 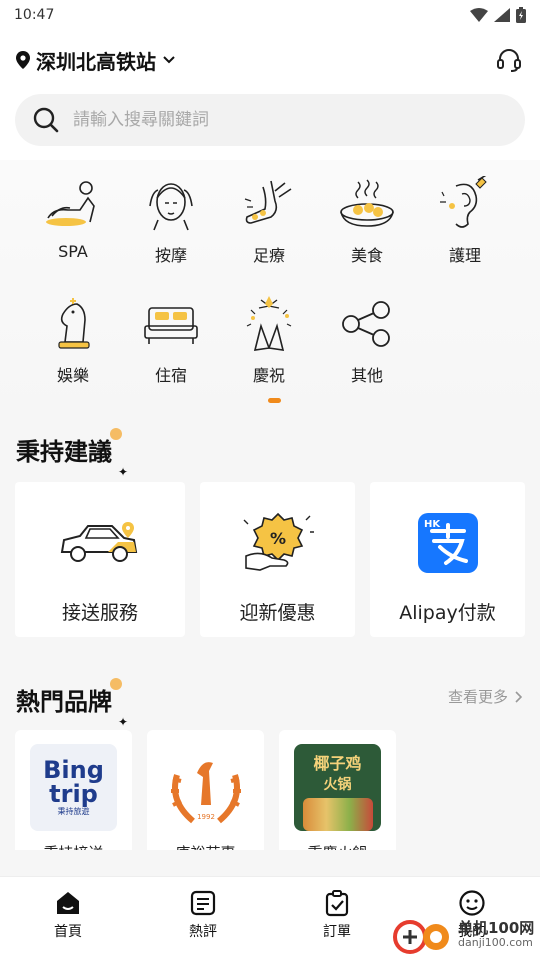 I want to click on category-massage: 按摩, so click(x=171, y=220).